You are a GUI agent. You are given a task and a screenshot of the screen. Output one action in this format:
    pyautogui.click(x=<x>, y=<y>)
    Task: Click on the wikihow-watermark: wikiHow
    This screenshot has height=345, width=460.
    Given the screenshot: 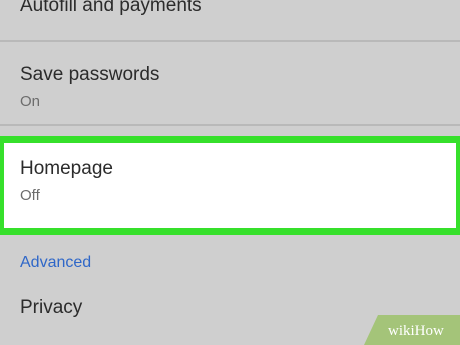 What is the action you would take?
    pyautogui.click(x=412, y=330)
    